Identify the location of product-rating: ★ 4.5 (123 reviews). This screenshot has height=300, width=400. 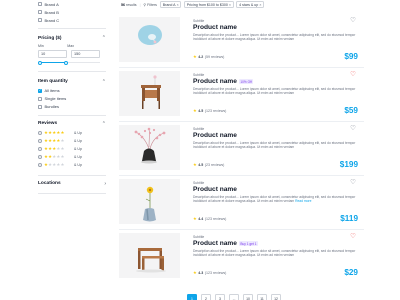
(209, 110).